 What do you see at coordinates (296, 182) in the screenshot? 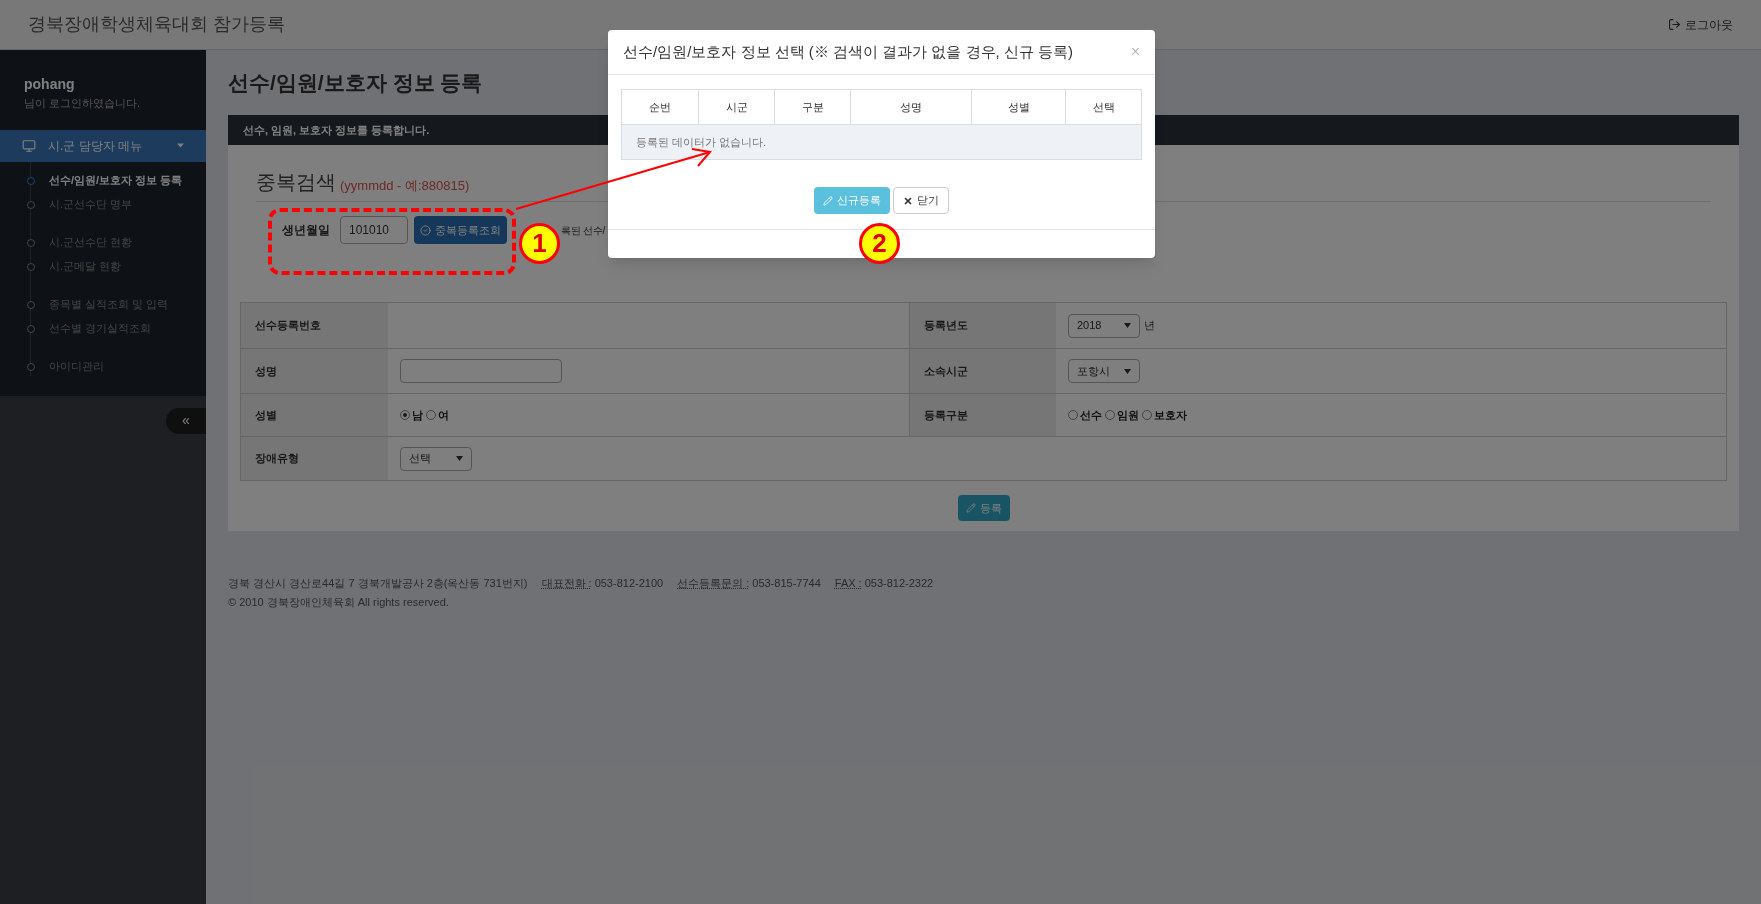
I see `section-title: 중복검색` at bounding box center [296, 182].